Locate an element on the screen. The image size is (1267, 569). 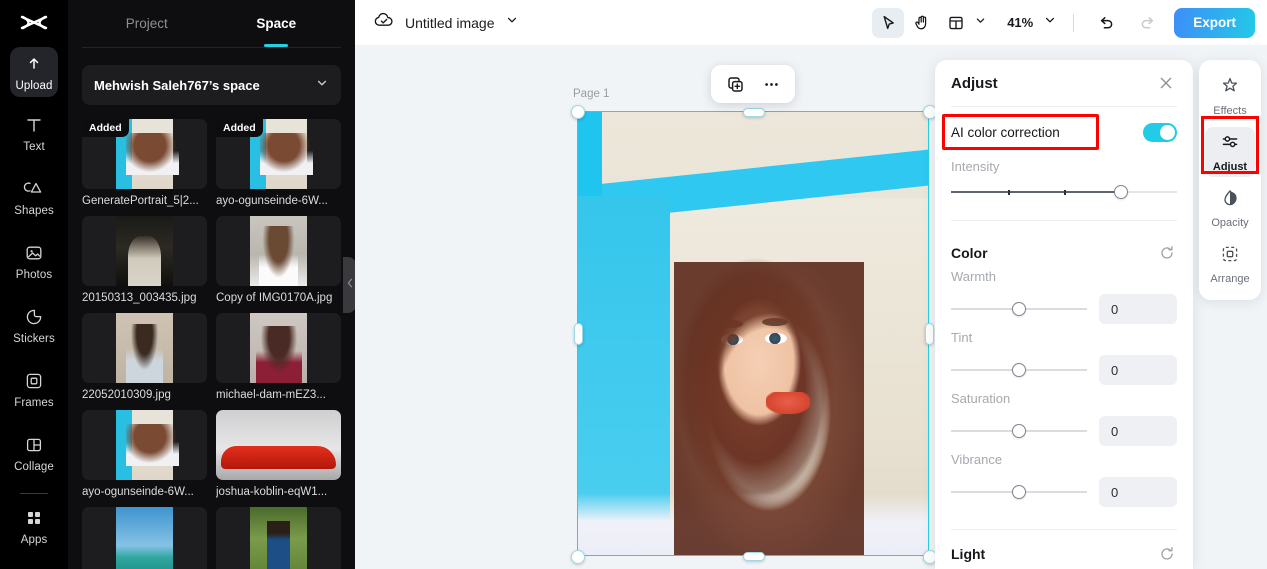
rail-item-arrange: Arrange is located at coordinates (1230, 264).